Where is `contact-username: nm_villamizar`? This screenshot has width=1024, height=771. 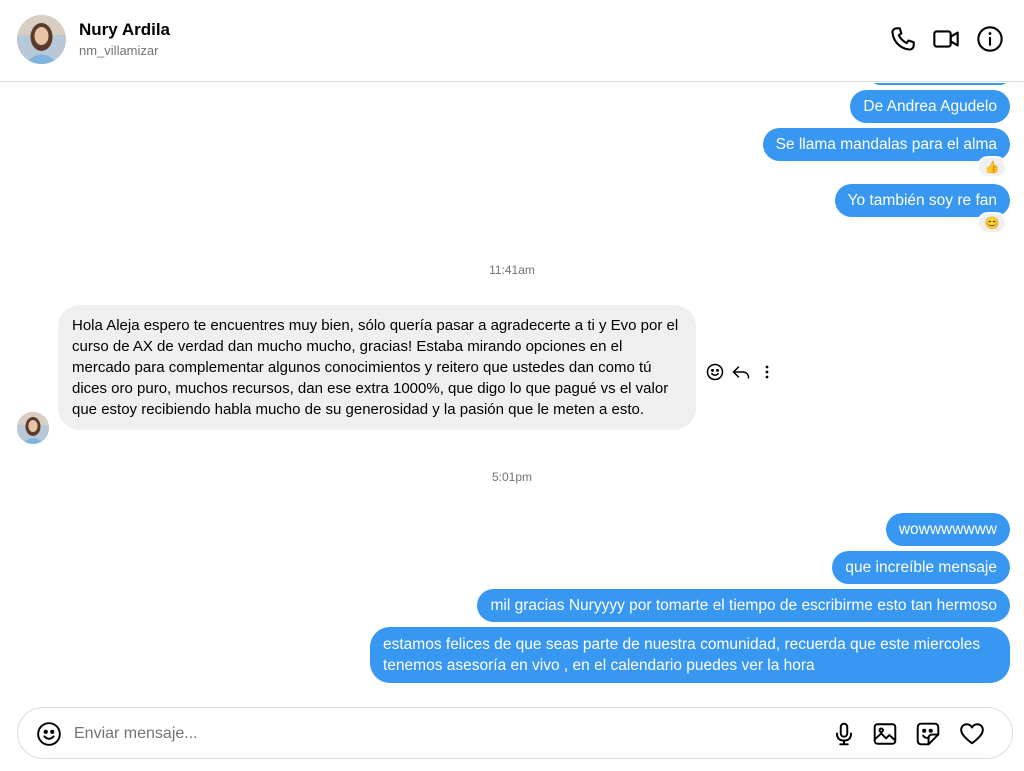
contact-username: nm_villamizar is located at coordinates (119, 50).